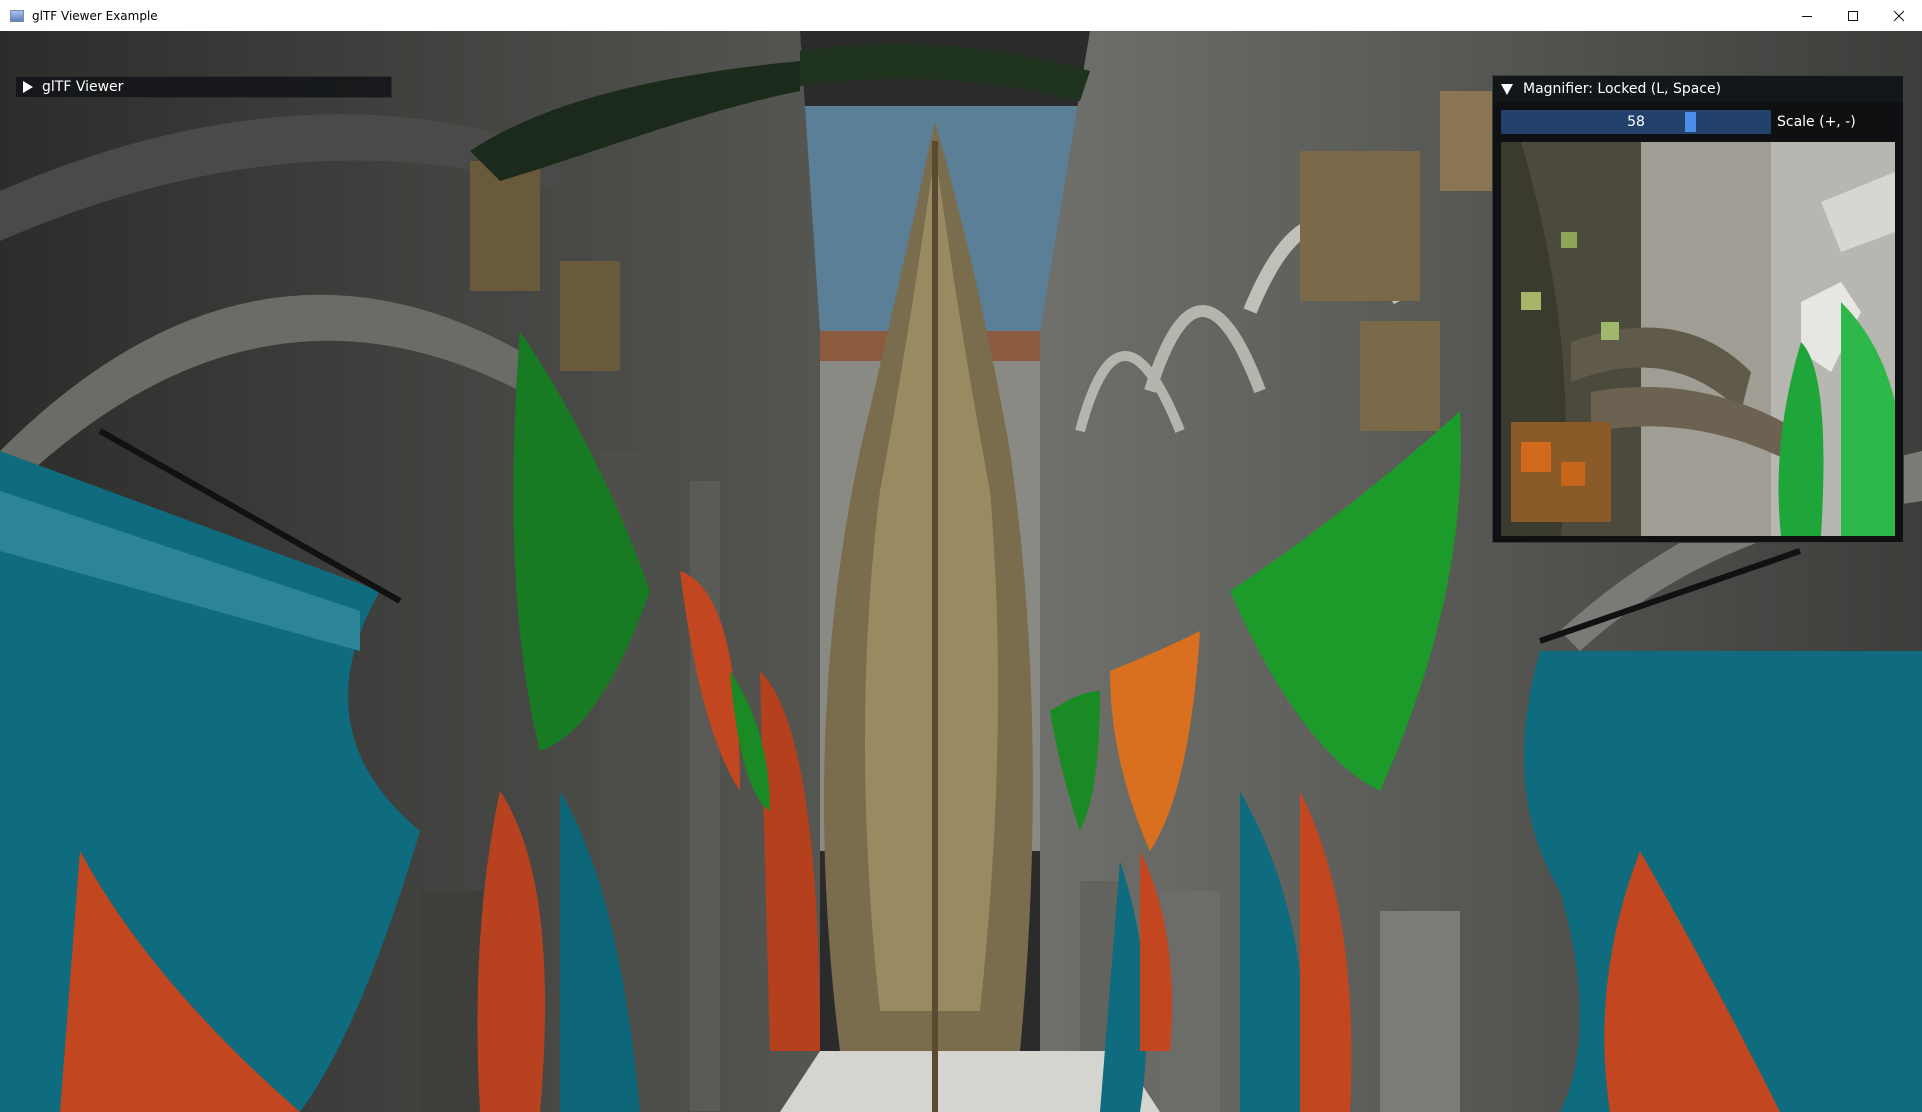  Describe the element at coordinates (28, 87) in the screenshot. I see `expand-arrow-icon` at that location.